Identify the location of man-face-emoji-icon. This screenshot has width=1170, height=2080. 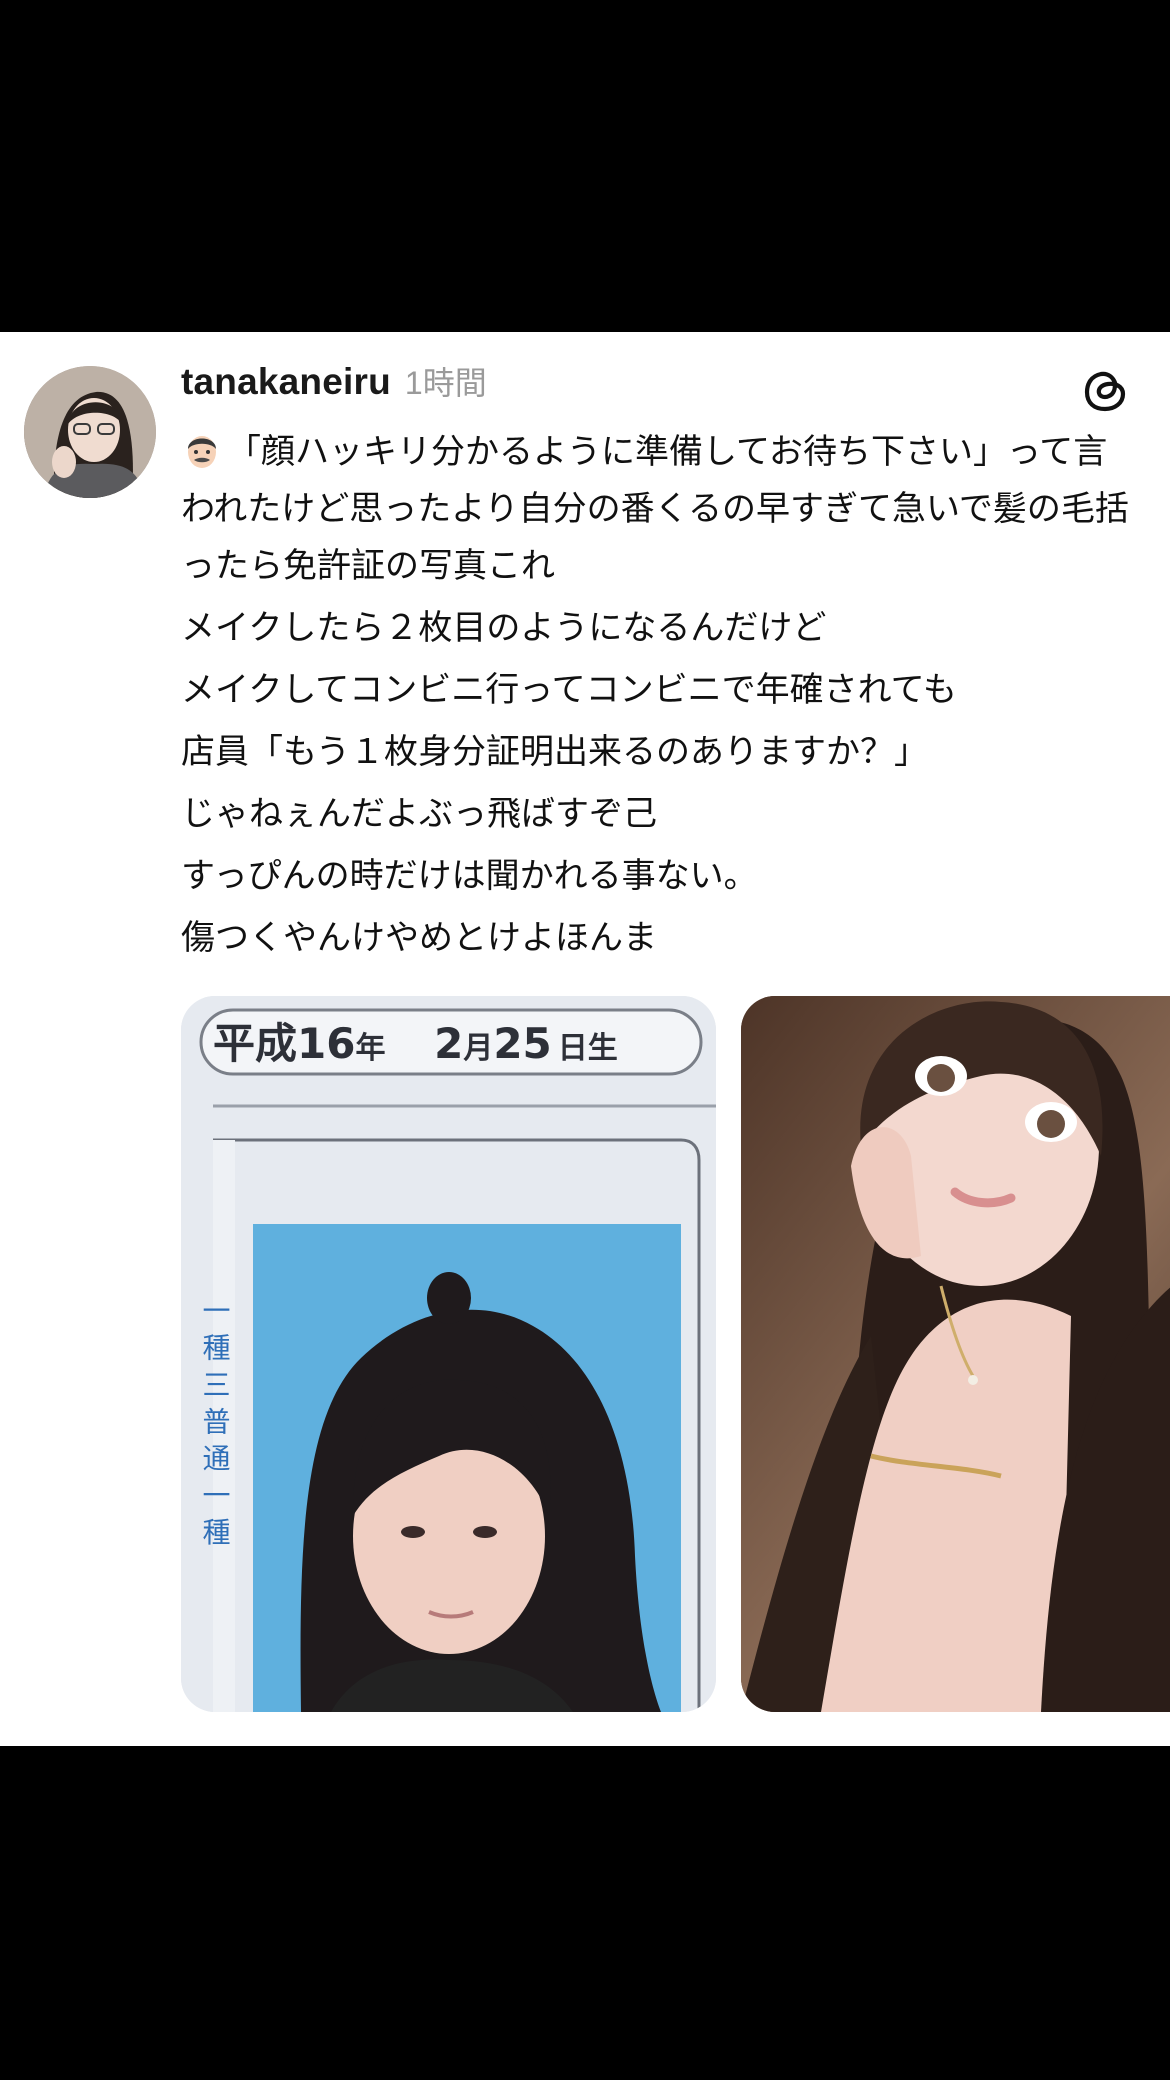
(202, 450).